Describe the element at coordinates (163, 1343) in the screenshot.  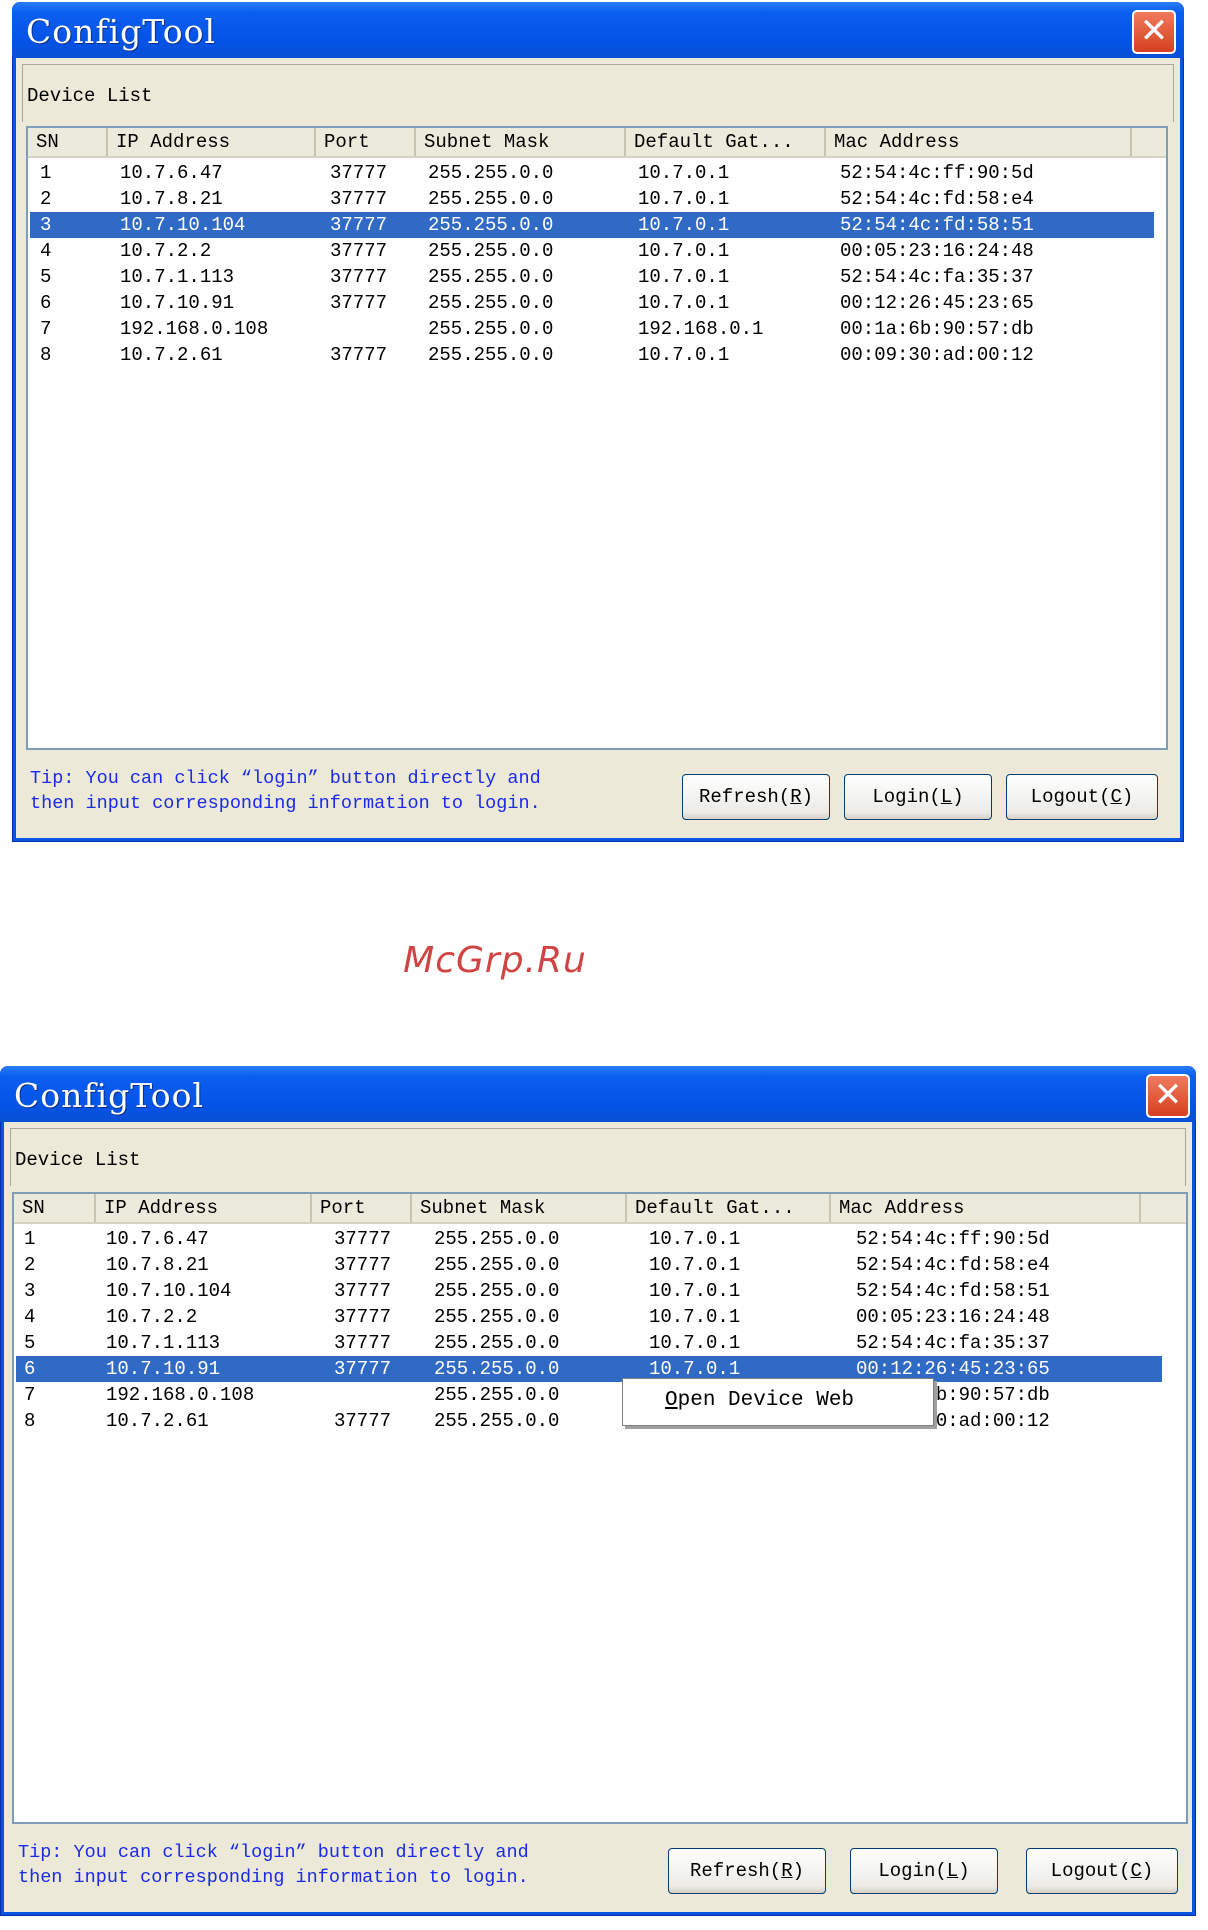
I see `cell-ip: 10.7.1.113` at that location.